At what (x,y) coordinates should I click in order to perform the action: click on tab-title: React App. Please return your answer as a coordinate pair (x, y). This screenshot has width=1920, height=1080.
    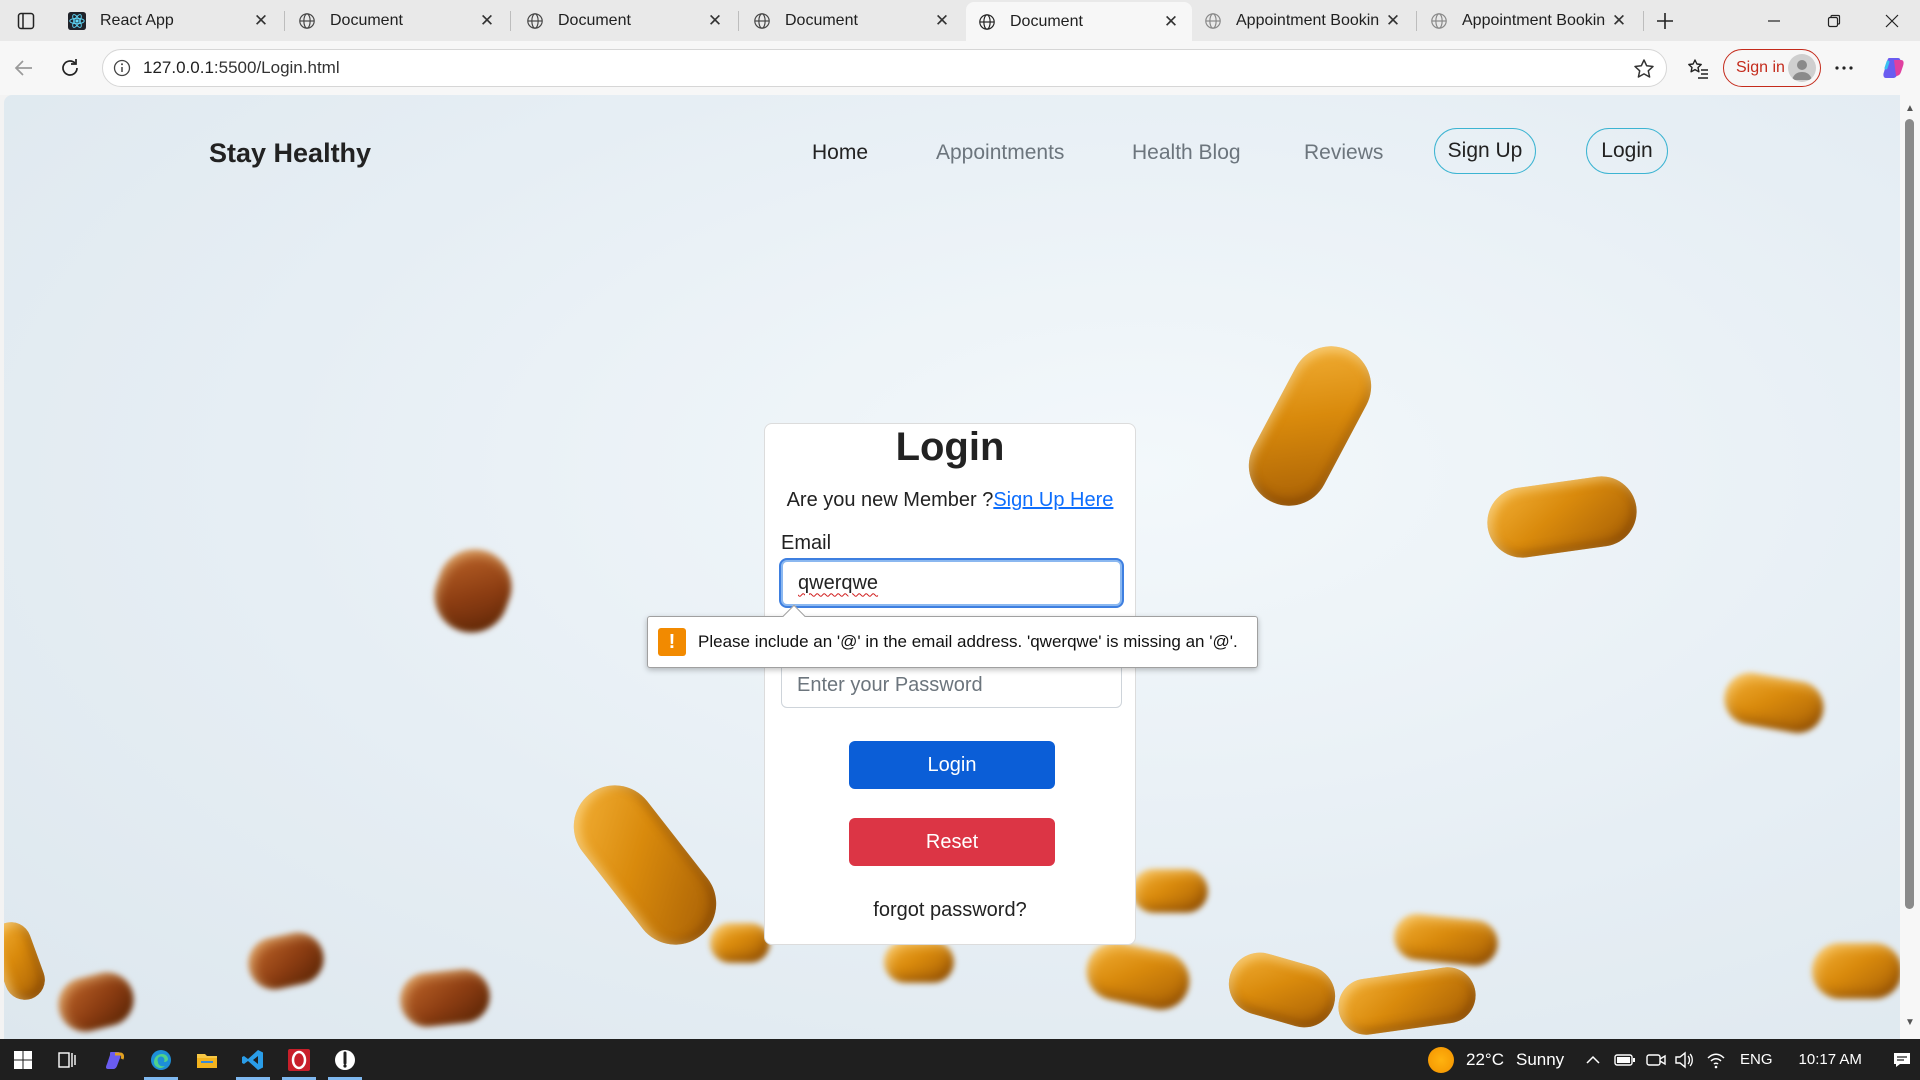
    Looking at the image, I should click on (137, 20).